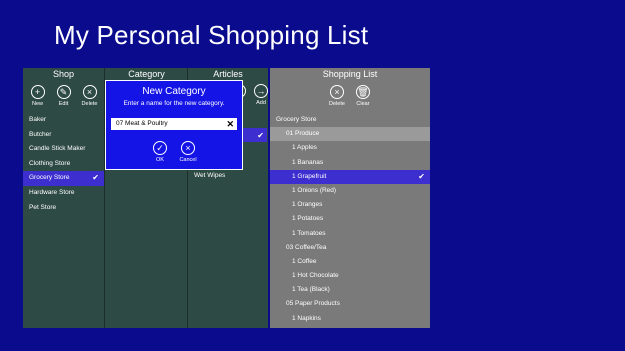 The width and height of the screenshot is (625, 351). What do you see at coordinates (63, 92) in the screenshot?
I see `pencil-icon: ✎` at bounding box center [63, 92].